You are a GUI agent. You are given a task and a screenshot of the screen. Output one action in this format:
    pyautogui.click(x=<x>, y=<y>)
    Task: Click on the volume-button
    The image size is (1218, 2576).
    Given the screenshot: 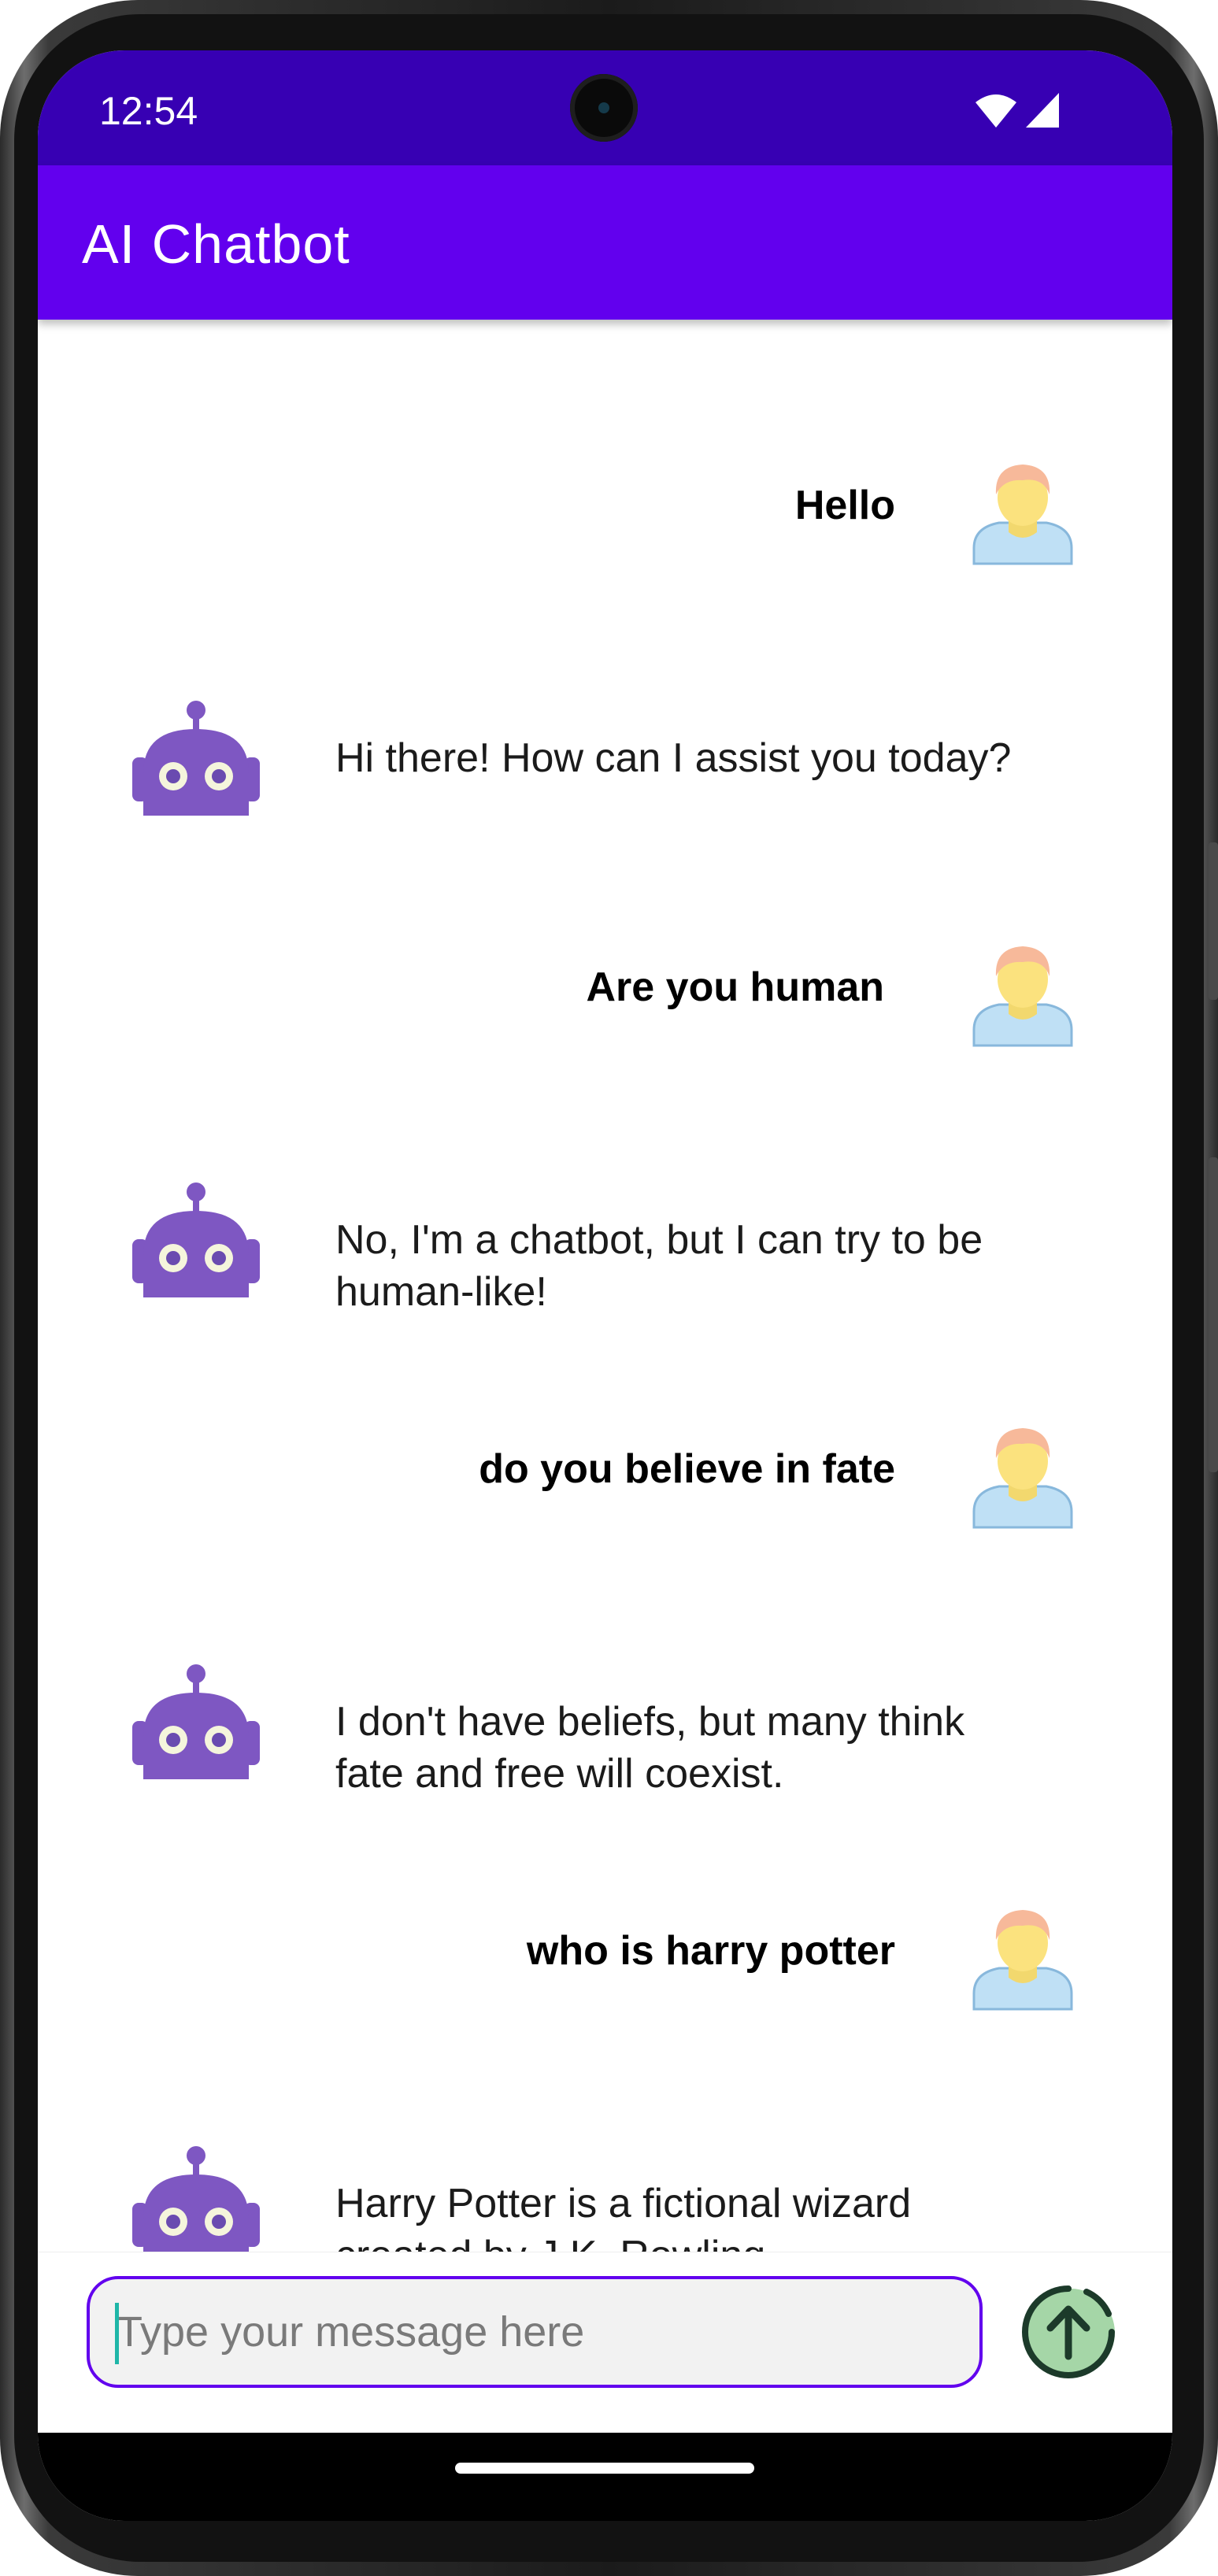 What is the action you would take?
    pyautogui.click(x=1213, y=1314)
    